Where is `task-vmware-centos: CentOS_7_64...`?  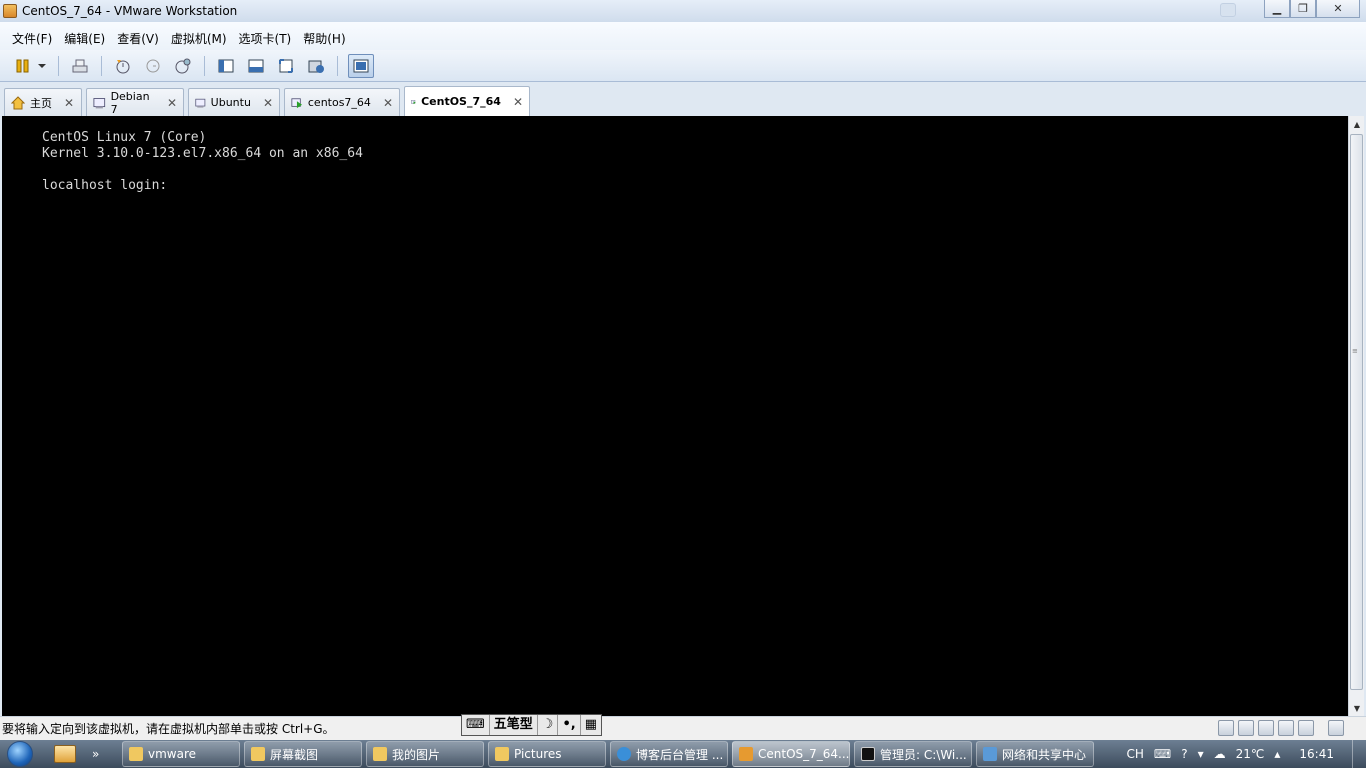
task-vmware-centos: CentOS_7_64... is located at coordinates (791, 754).